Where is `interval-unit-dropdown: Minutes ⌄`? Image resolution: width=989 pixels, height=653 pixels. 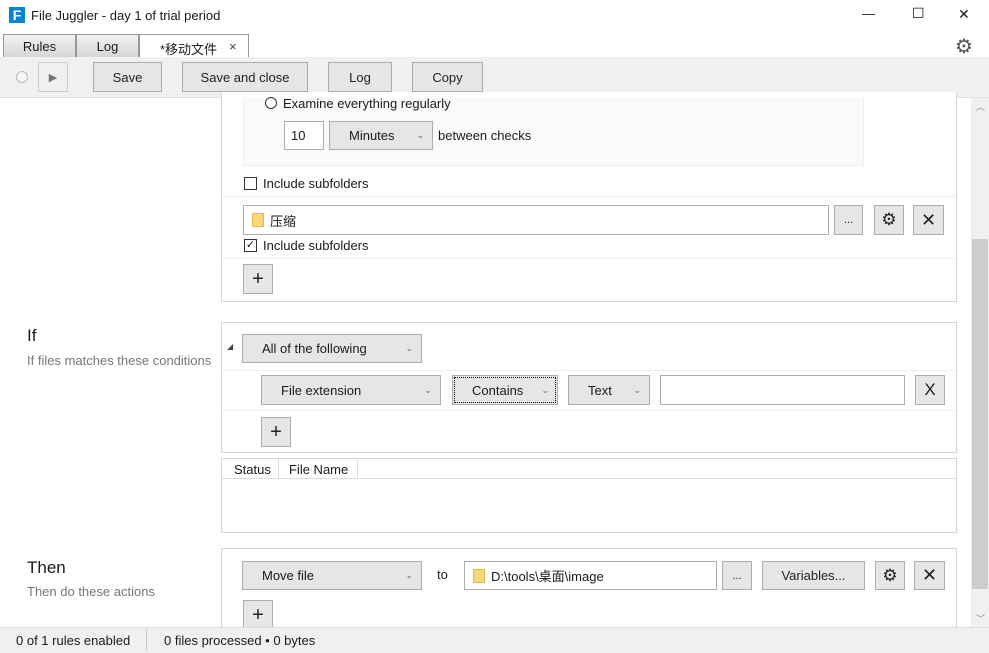
interval-unit-dropdown: Minutes ⌄ is located at coordinates (381, 135).